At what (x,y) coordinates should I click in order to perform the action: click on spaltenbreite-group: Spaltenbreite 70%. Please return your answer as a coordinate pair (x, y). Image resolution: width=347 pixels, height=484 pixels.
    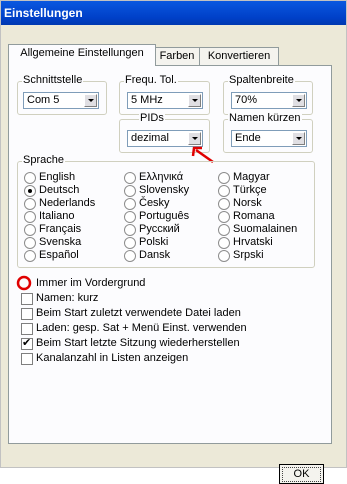
    Looking at the image, I should click on (268, 94).